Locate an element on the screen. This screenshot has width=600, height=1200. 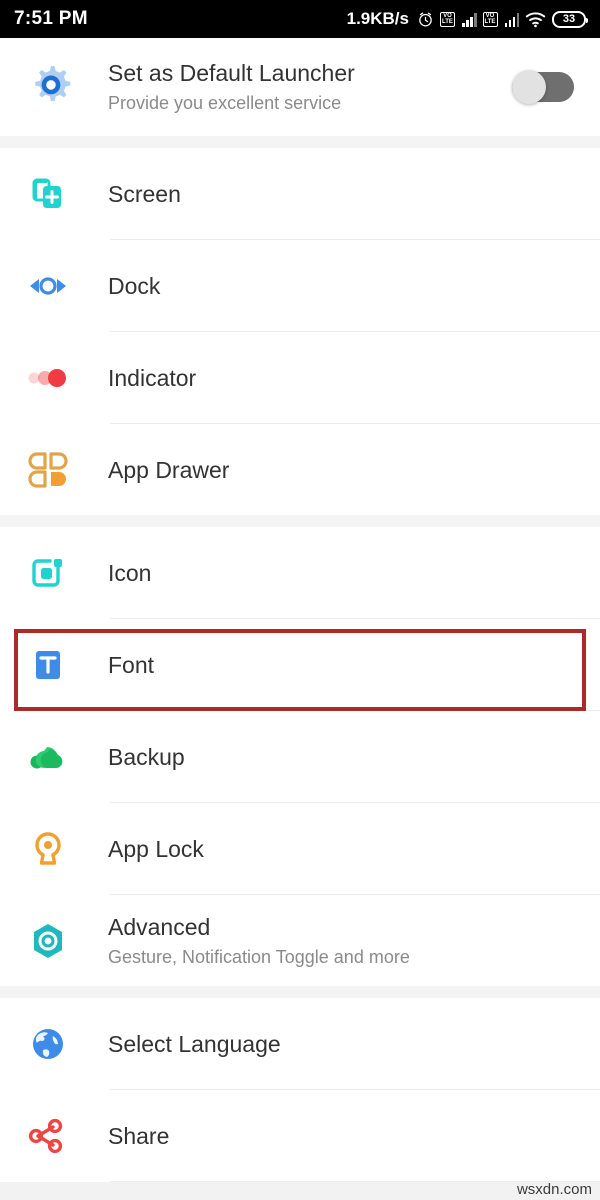
row-indicator: Indicator is located at coordinates (300, 377).